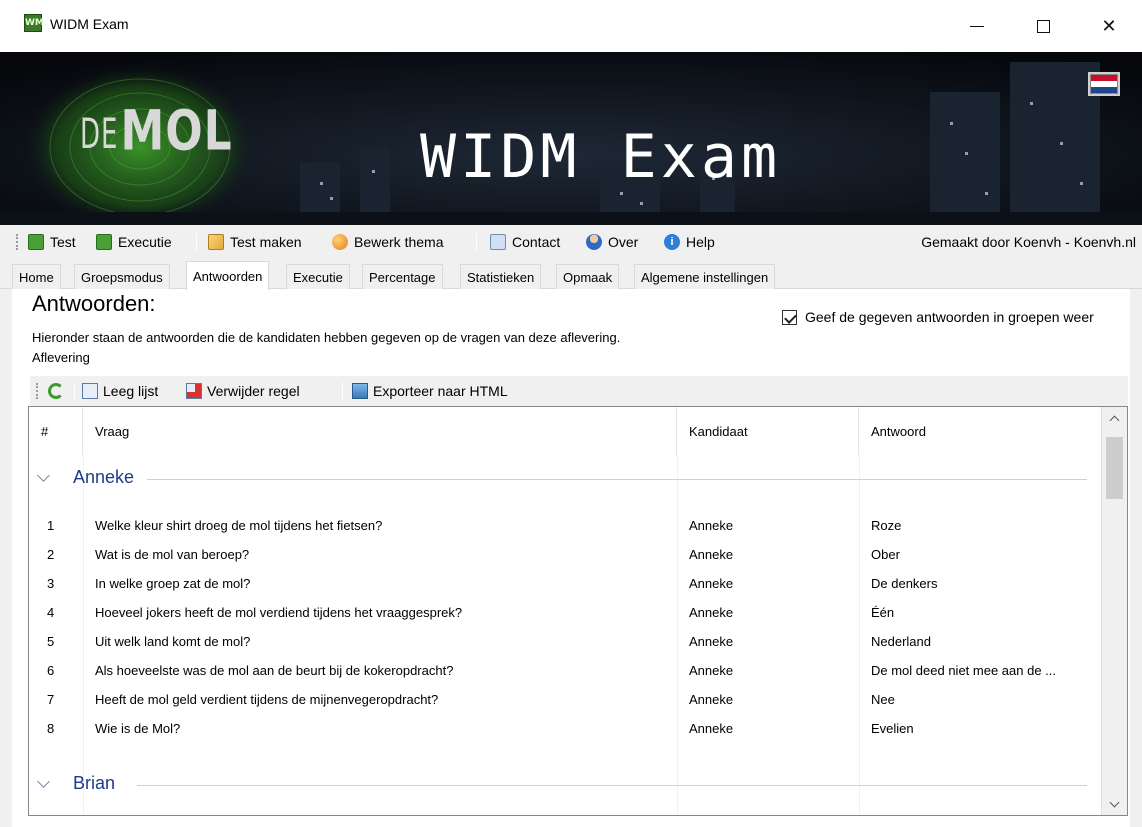  Describe the element at coordinates (980, 431) in the screenshot. I see `column-header-antwoord: Antwoord` at that location.